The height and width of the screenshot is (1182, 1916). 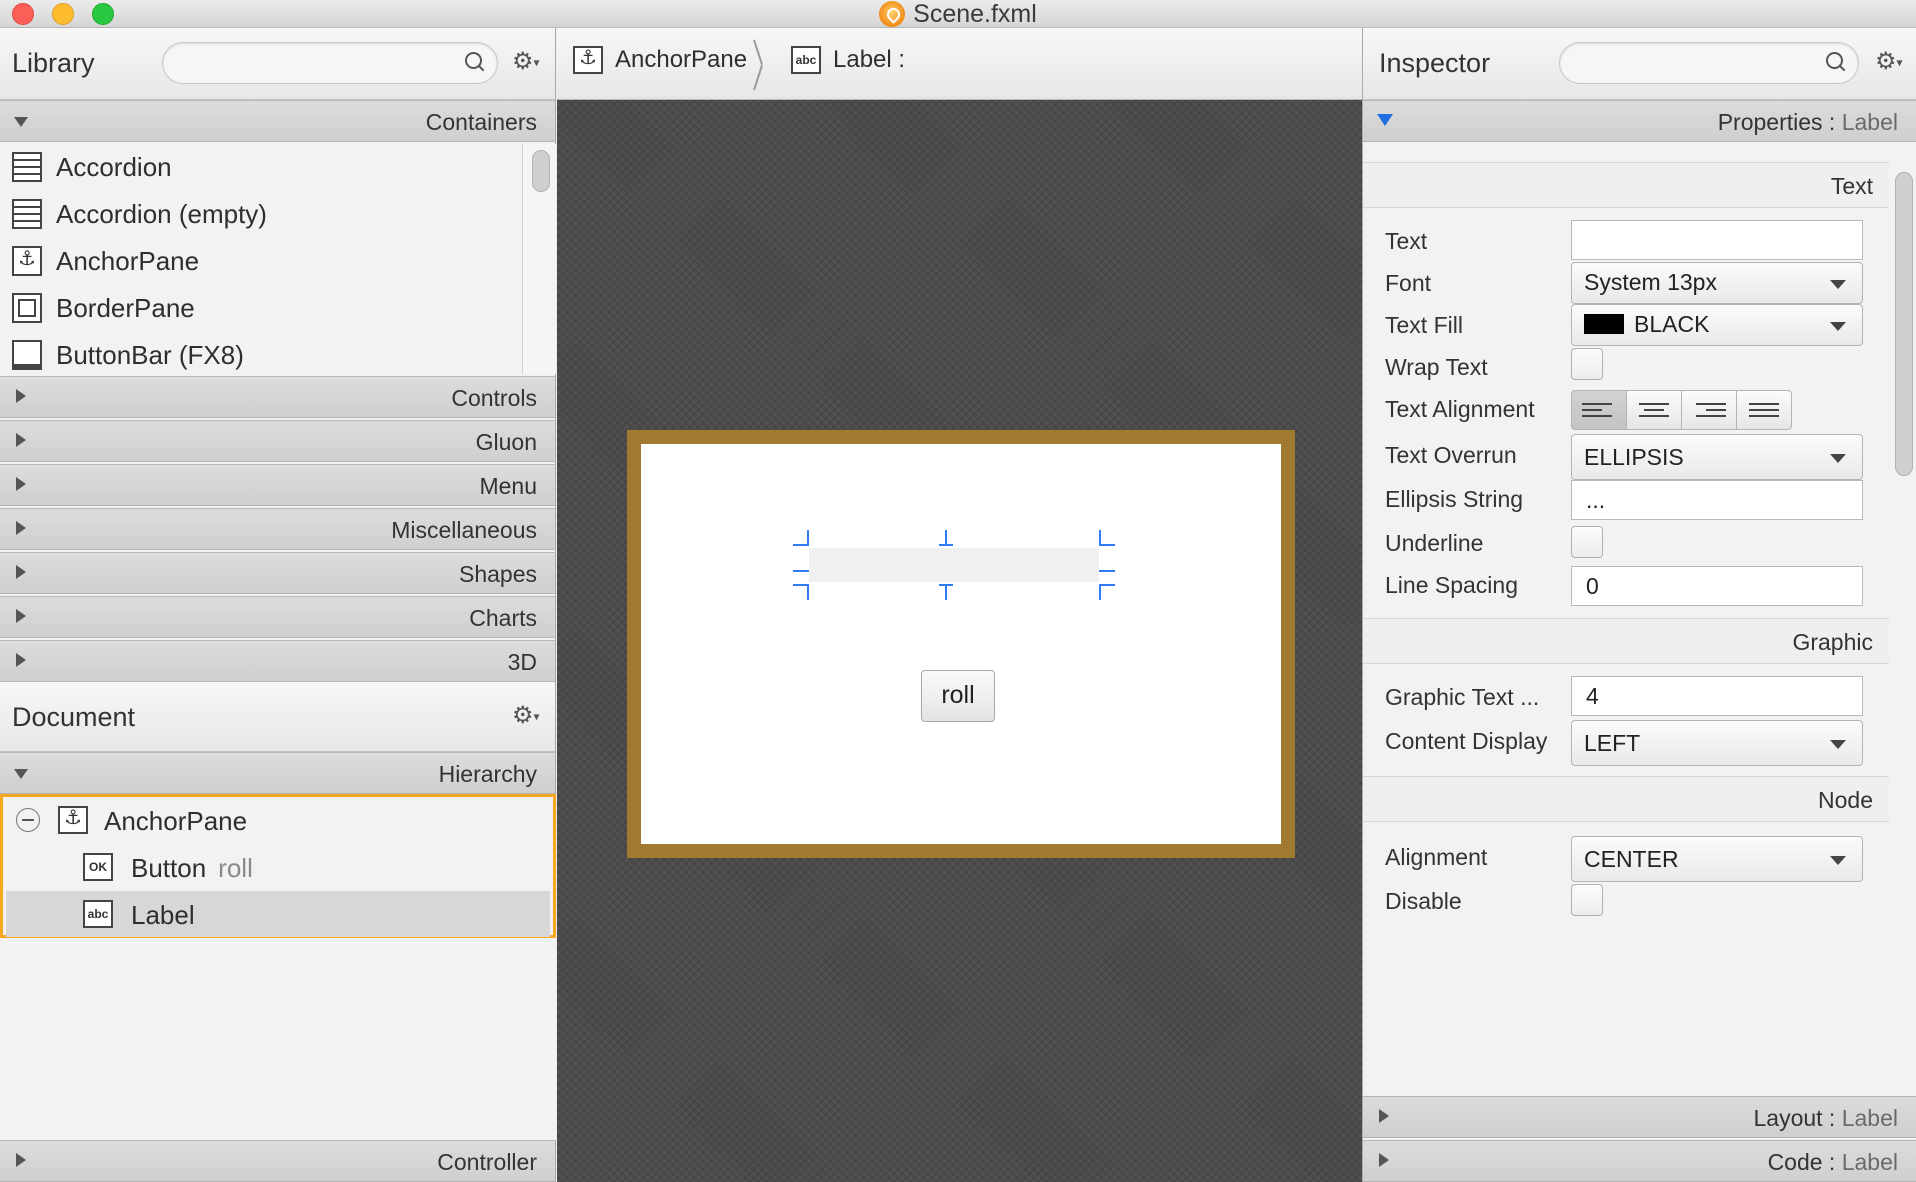 What do you see at coordinates (1764, 410) in the screenshot?
I see `align-justify-button` at bounding box center [1764, 410].